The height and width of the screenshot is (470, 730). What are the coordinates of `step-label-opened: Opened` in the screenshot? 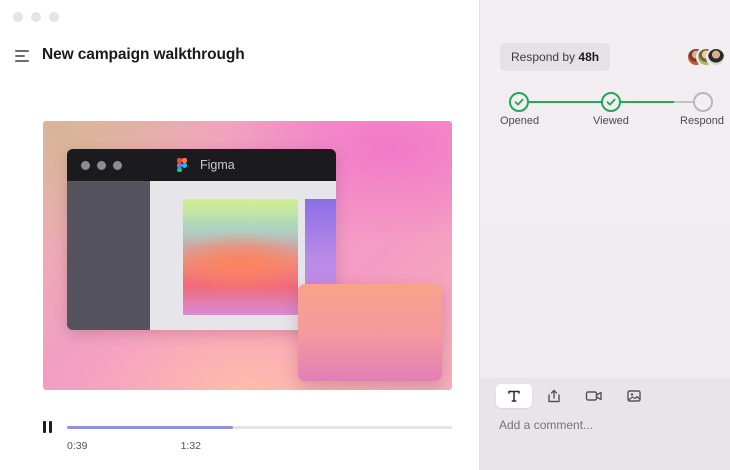 It's located at (520, 121).